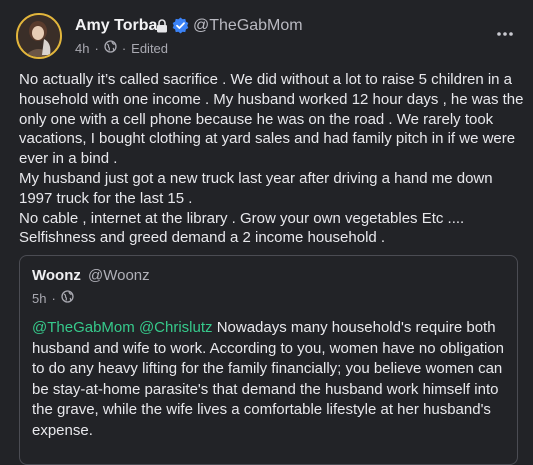 The image size is (533, 465). What do you see at coordinates (56, 275) in the screenshot?
I see `quoted-author-name: Woonz` at bounding box center [56, 275].